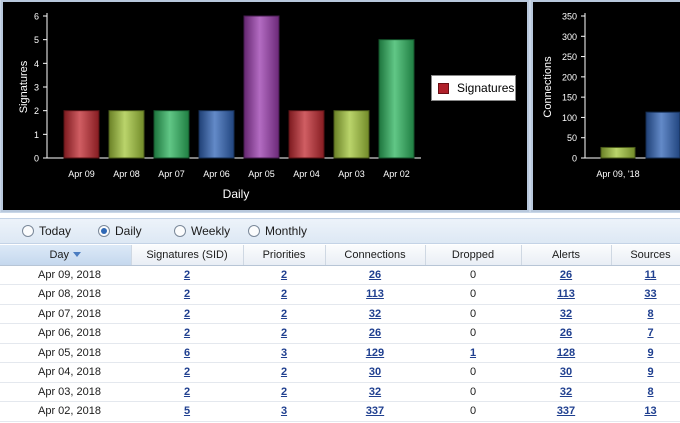 The height and width of the screenshot is (423, 680). I want to click on sources-cell: 11, so click(645, 275).